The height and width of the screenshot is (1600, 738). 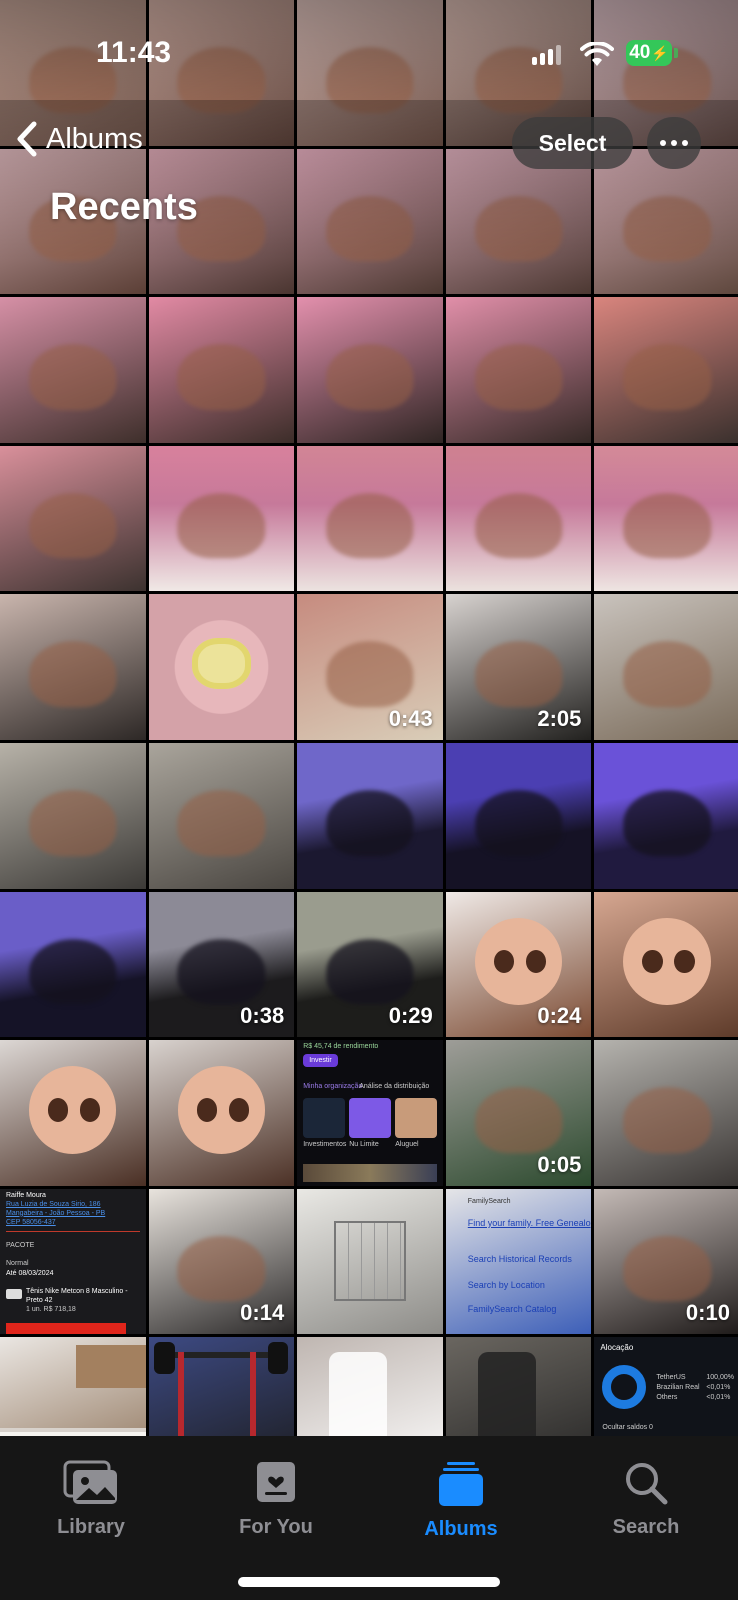 What do you see at coordinates (78, 139) in the screenshot?
I see `back-button: Albums` at bounding box center [78, 139].